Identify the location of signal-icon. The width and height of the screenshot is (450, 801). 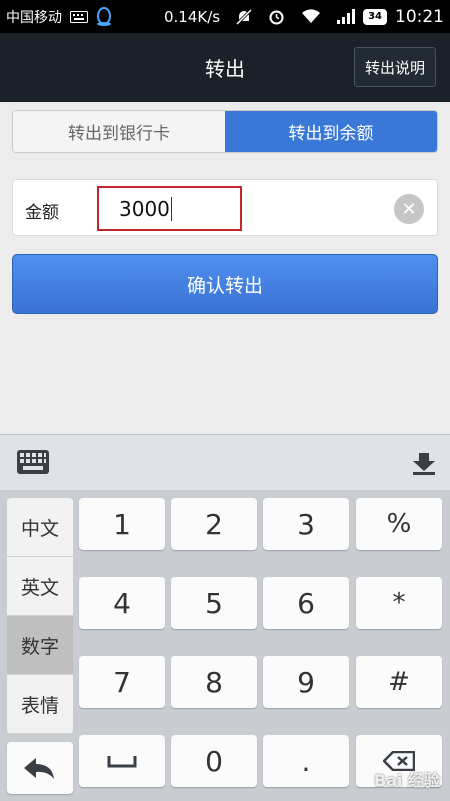
(346, 16).